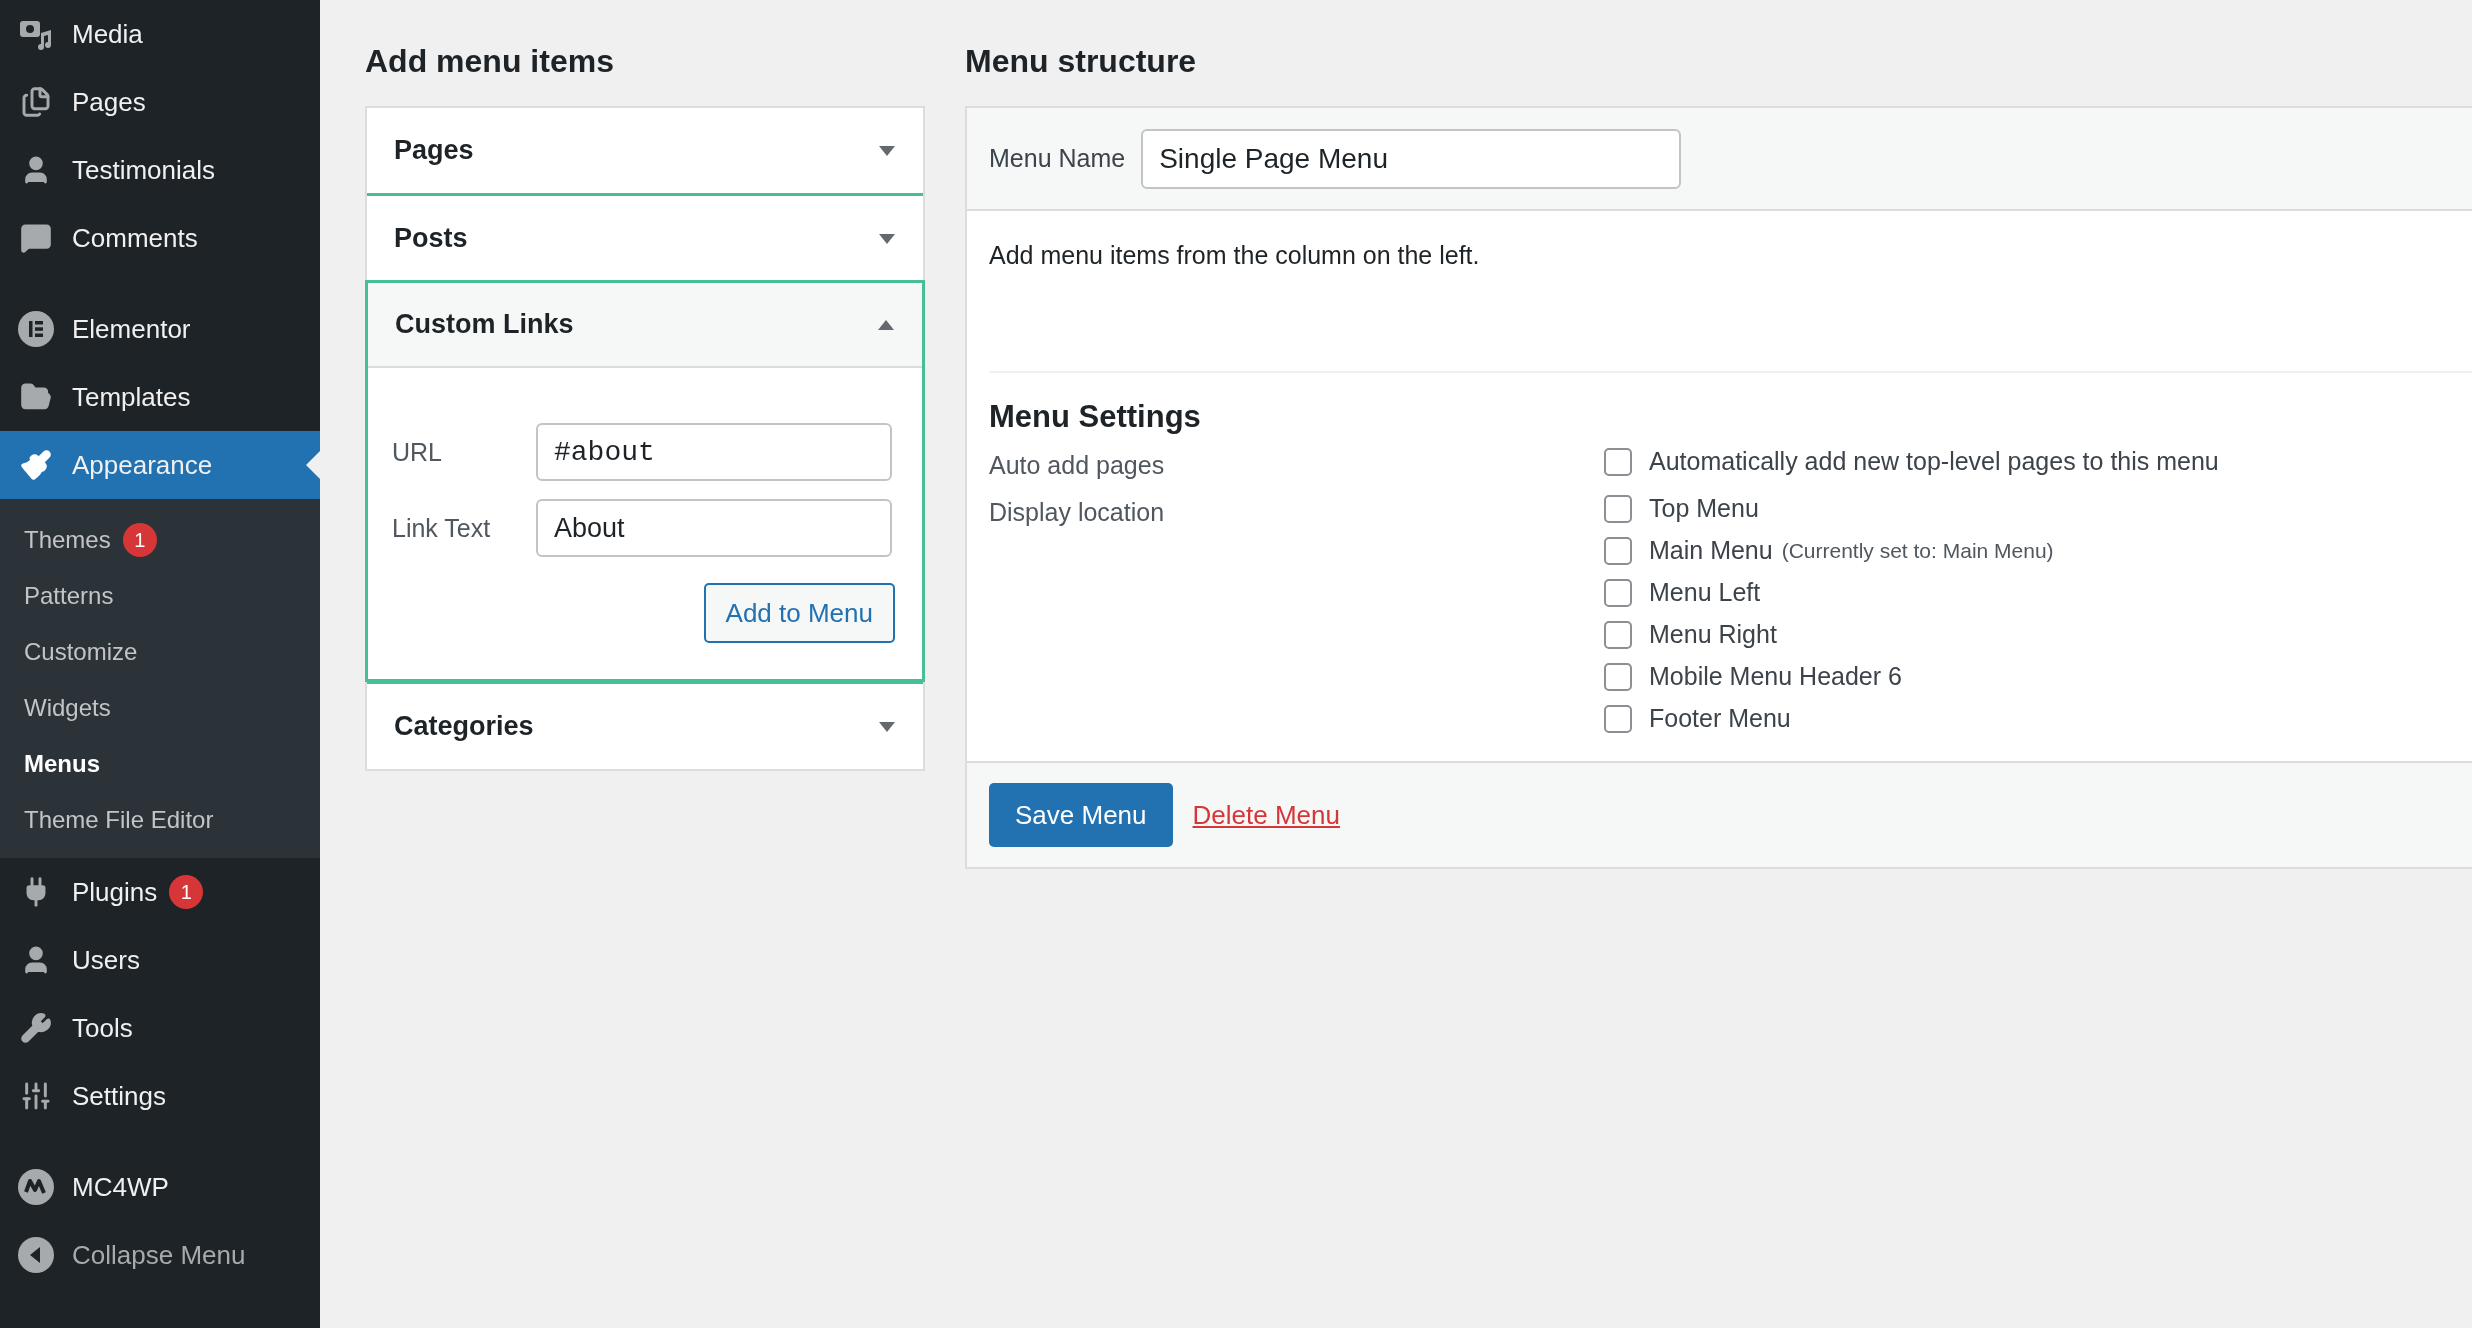 Image resolution: width=2472 pixels, height=1328 pixels. Describe the element at coordinates (160, 397) in the screenshot. I see `sidebar-item: Templates` at that location.